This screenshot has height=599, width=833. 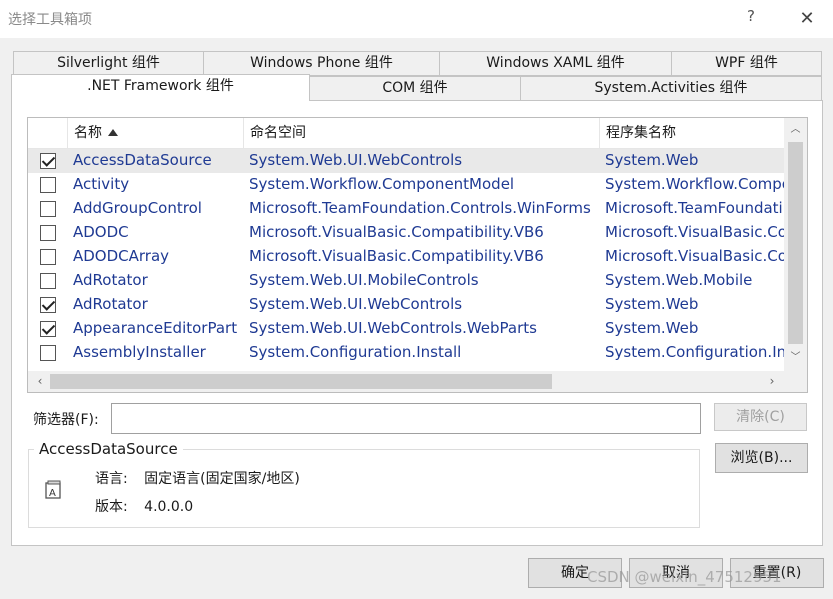 I want to click on language-line: 语言: 固定语言(固定国家/地区), so click(x=197, y=478).